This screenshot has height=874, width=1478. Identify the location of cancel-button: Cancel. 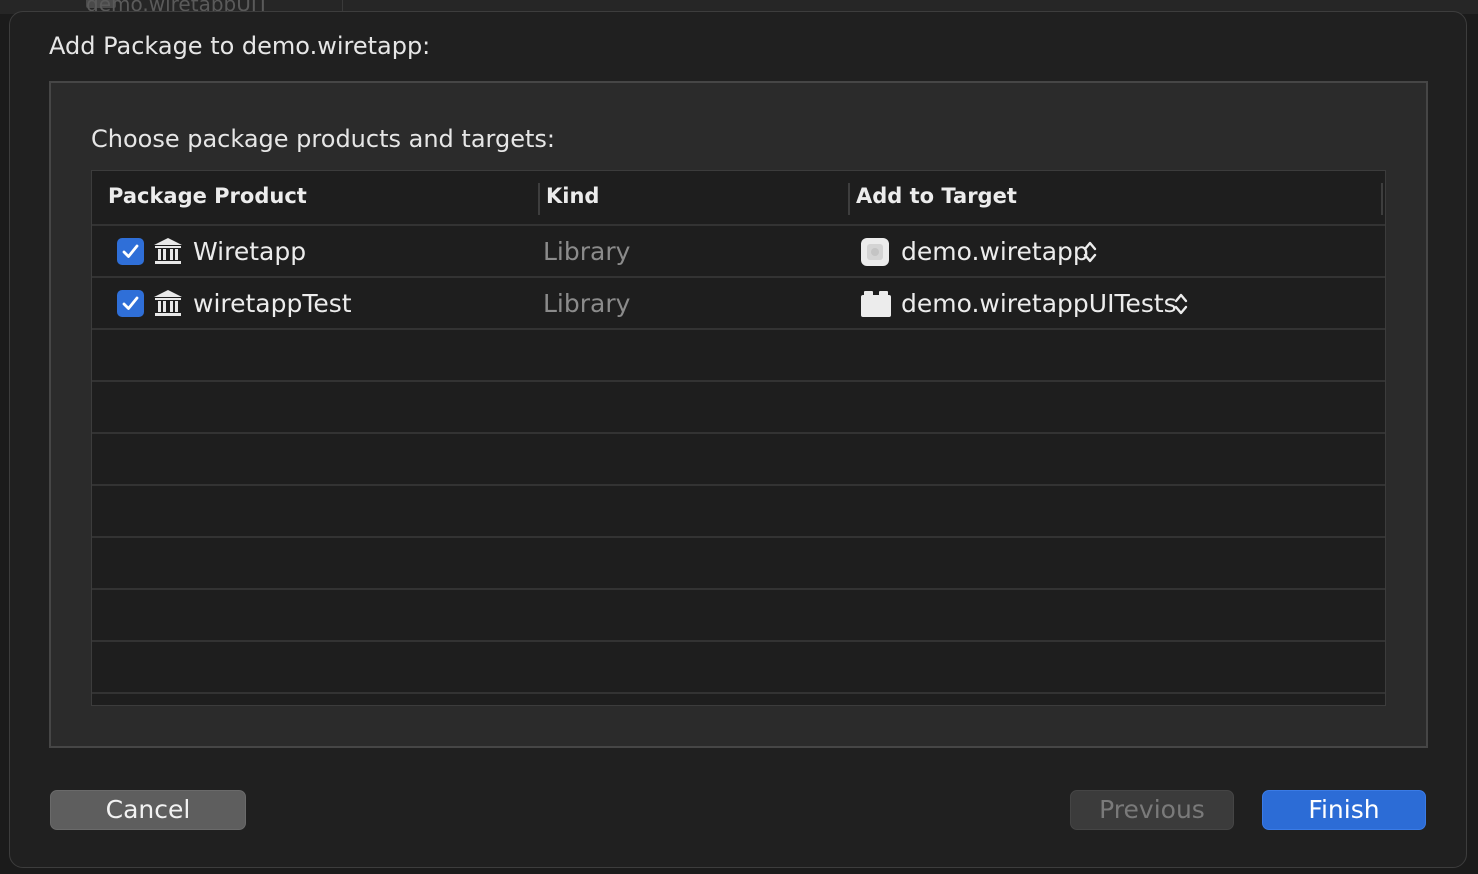
(148, 810).